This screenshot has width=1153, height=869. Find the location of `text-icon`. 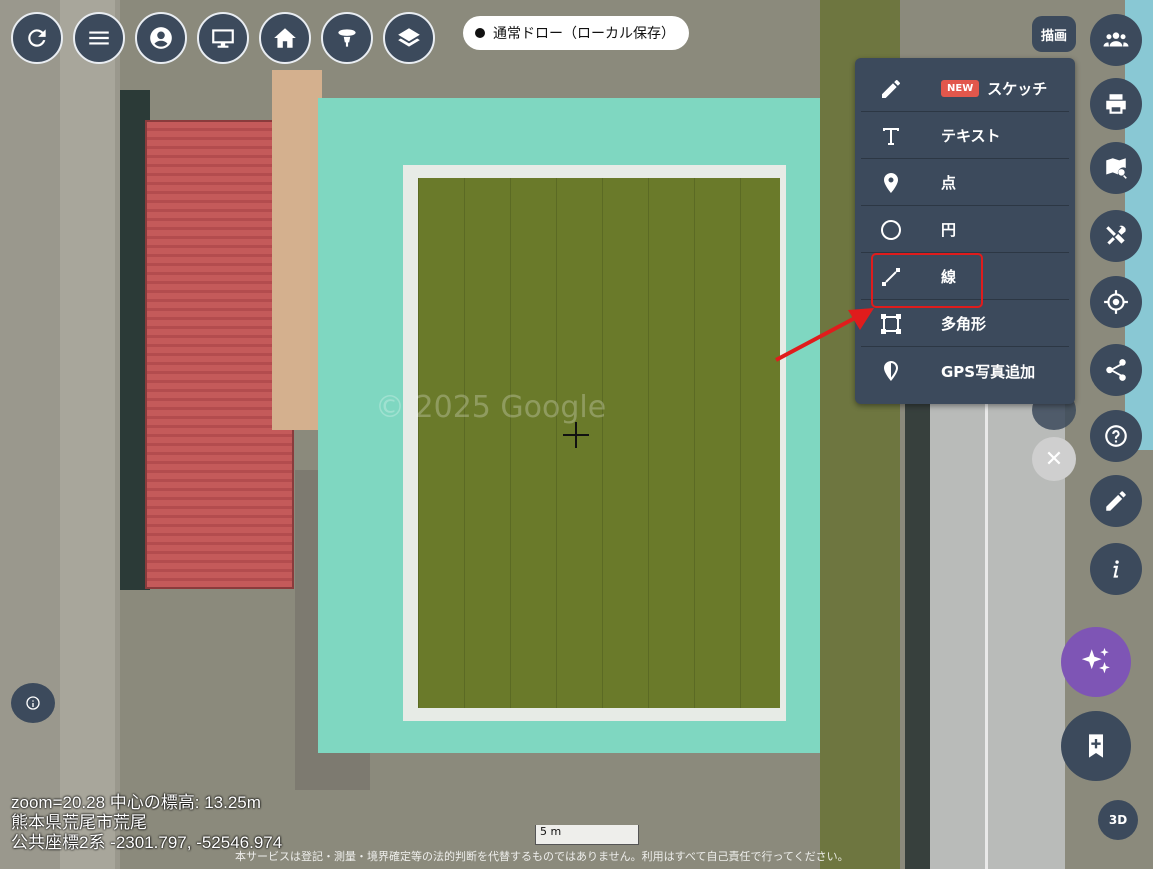

text-icon is located at coordinates (891, 136).